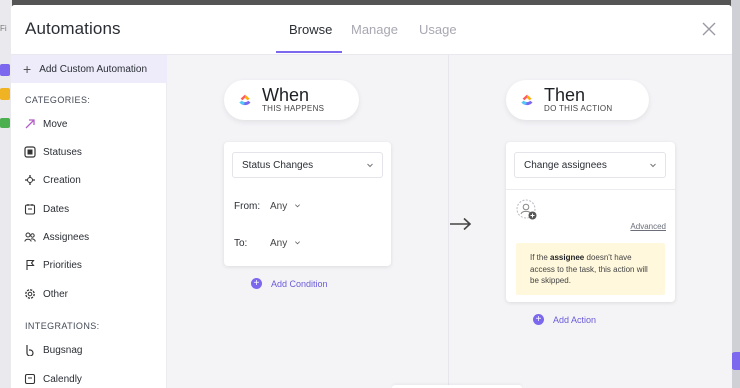  Describe the element at coordinates (62, 152) in the screenshot. I see `sidebar-item-label: Statuses` at that location.